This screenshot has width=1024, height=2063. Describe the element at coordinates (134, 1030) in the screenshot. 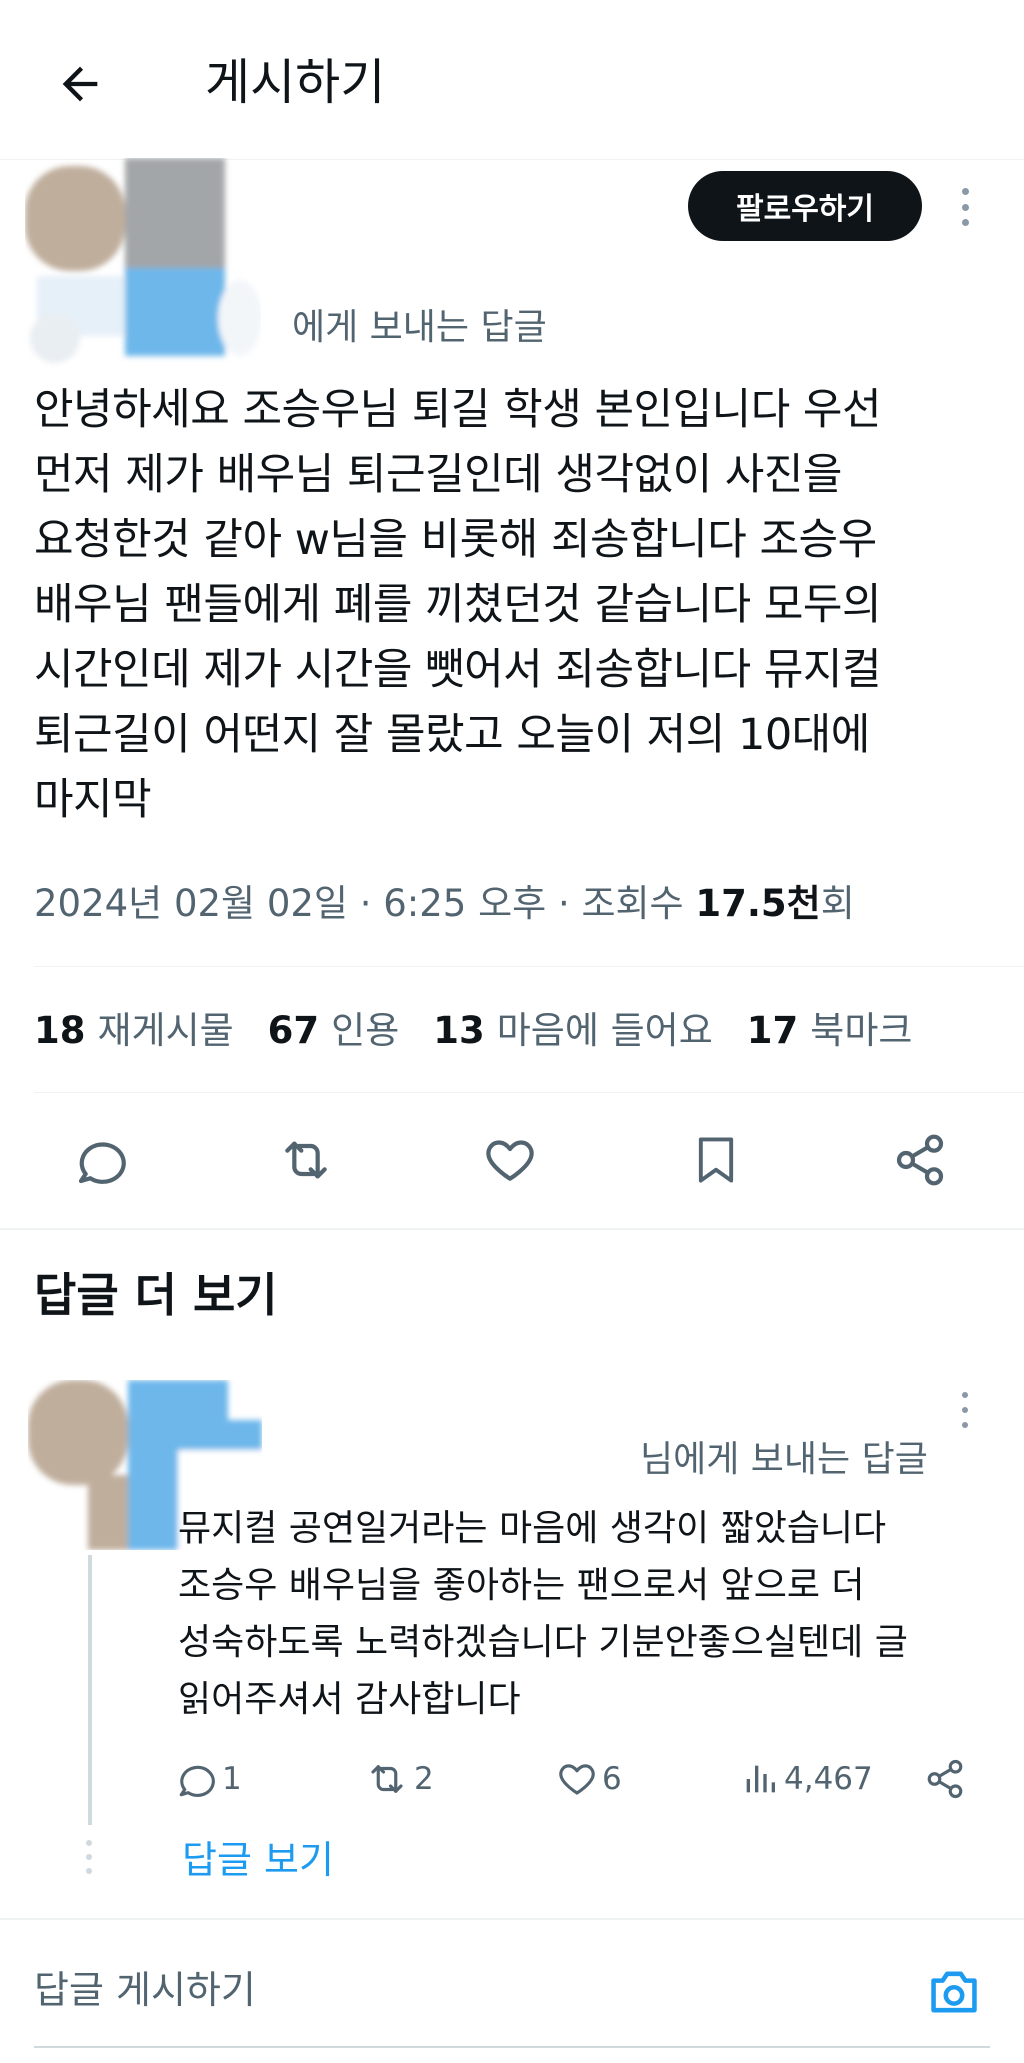

I see `reposts-stat: 18 재게시물` at that location.